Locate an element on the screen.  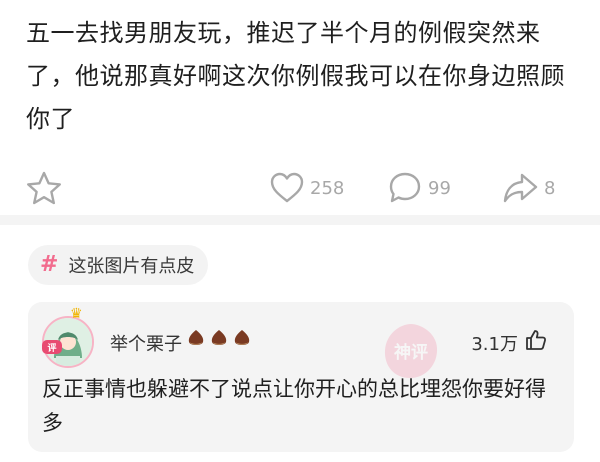
post-actions: 258 99 8 is located at coordinates (300, 188).